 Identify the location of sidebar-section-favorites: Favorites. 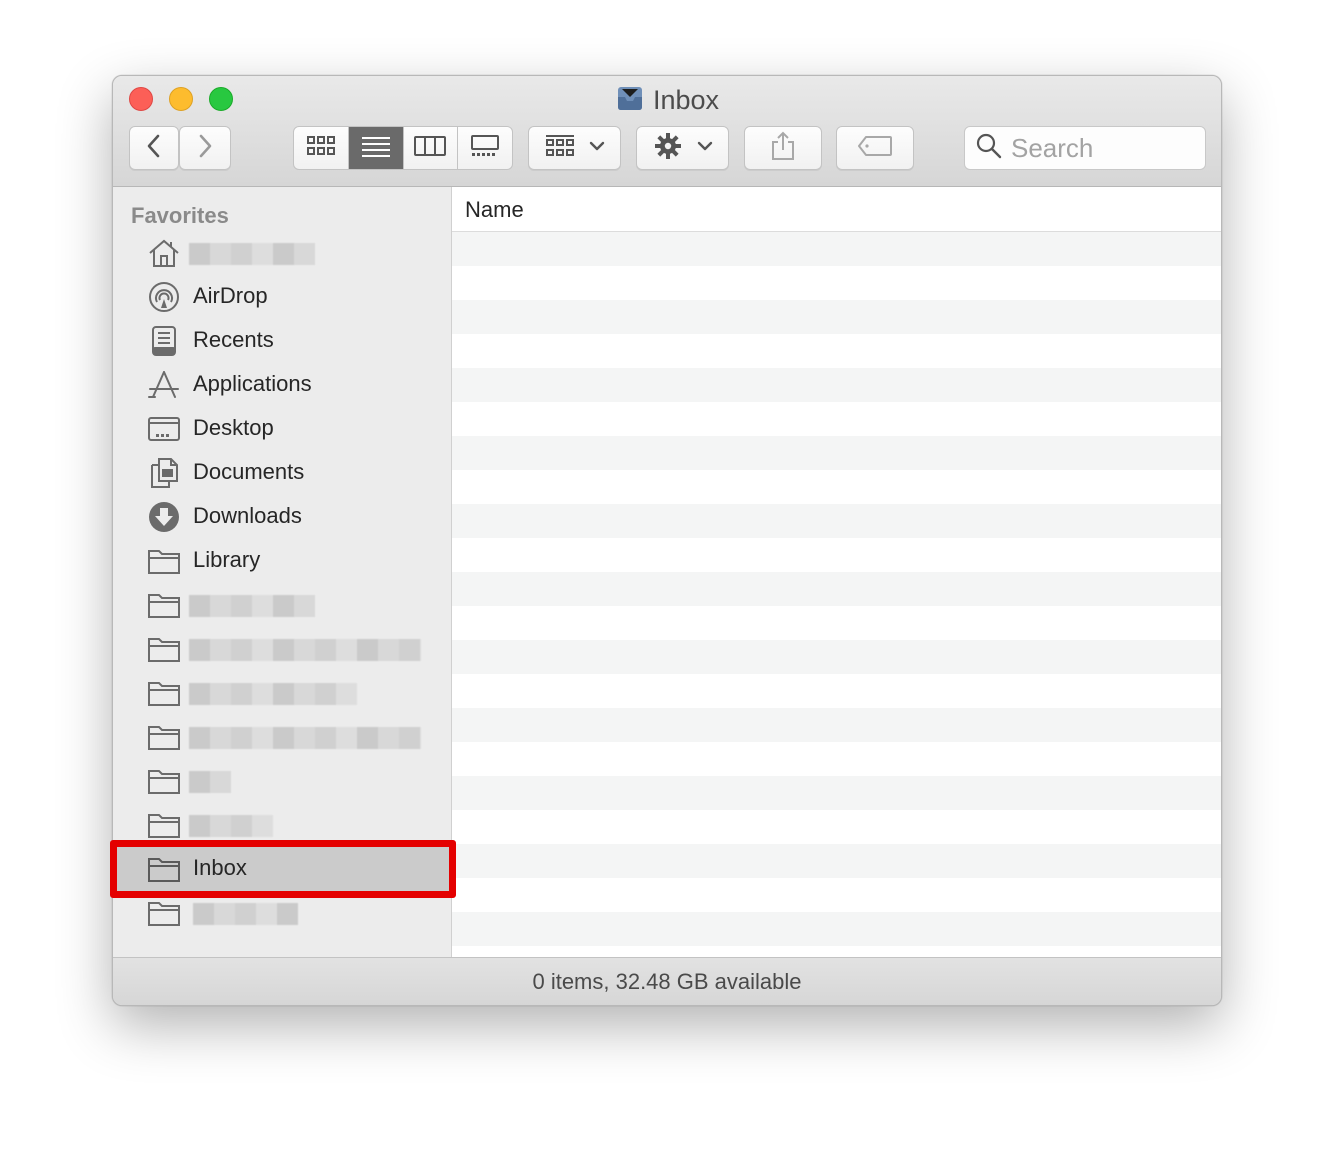
(180, 215).